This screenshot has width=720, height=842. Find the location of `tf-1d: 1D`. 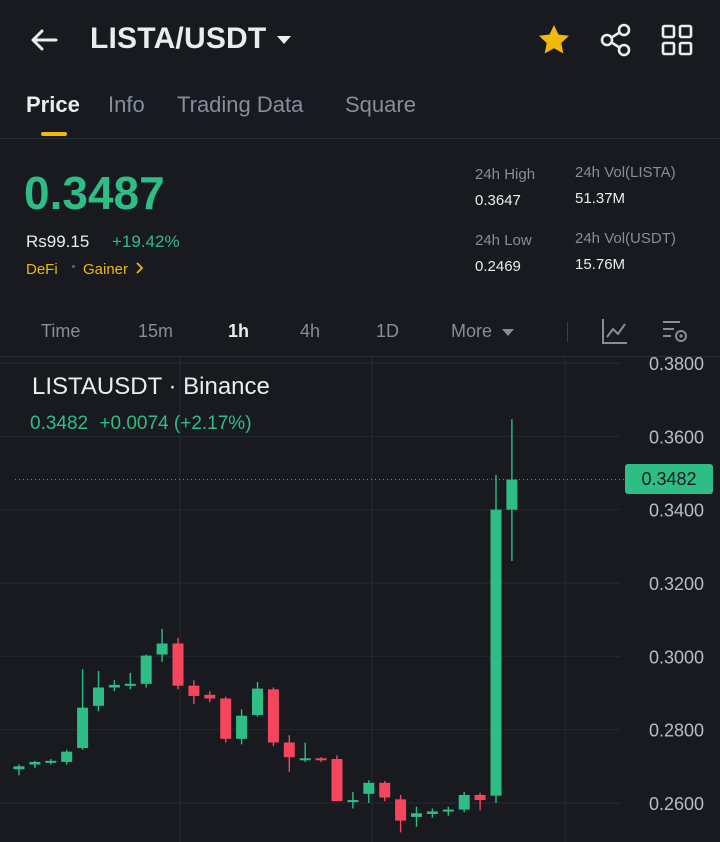

tf-1d: 1D is located at coordinates (387, 331).